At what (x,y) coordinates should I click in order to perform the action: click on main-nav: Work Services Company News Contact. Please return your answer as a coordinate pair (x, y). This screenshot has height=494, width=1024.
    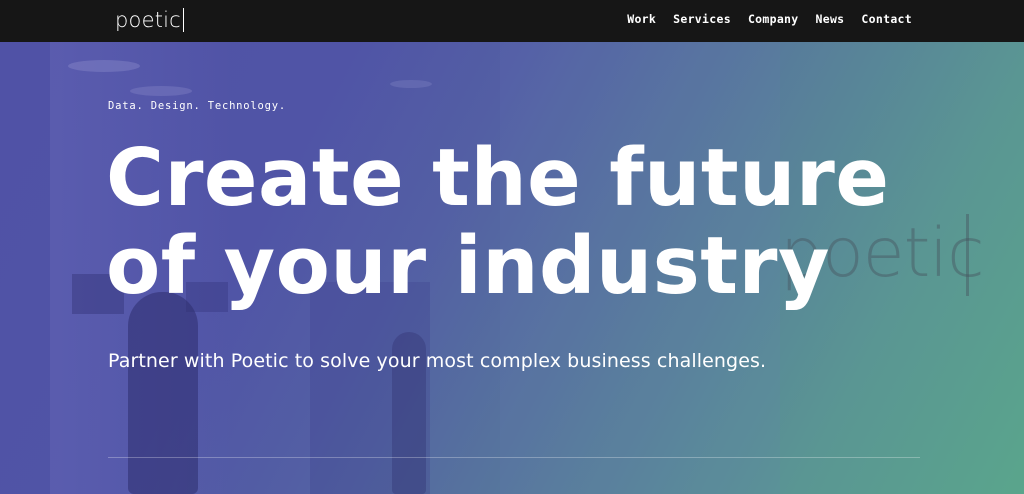
    Looking at the image, I should click on (769, 19).